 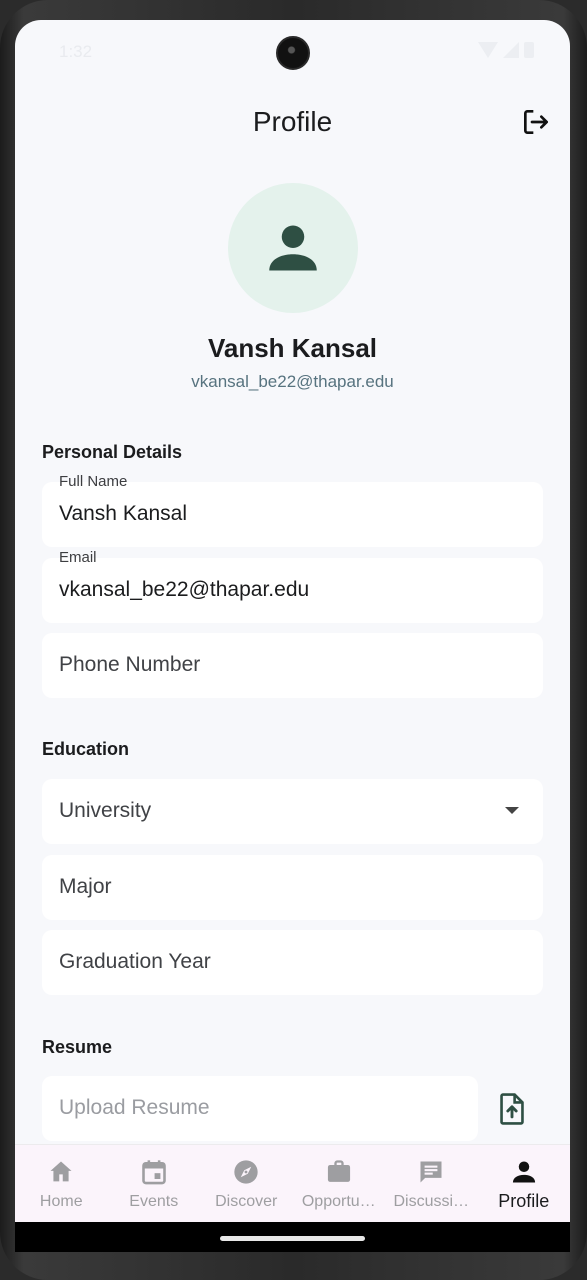 I want to click on phone-number-placeholder: Phone Number, so click(x=130, y=664).